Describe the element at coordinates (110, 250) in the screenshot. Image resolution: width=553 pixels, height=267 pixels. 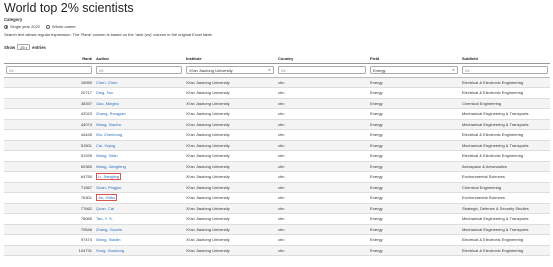
I see `author-link: Song, Guodong` at that location.